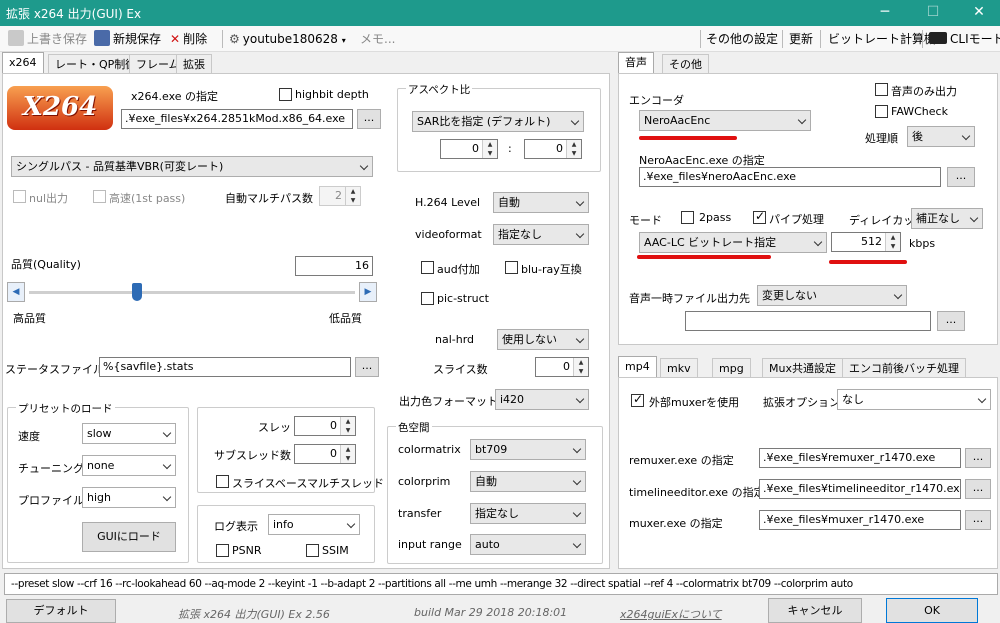 The height and width of the screenshot is (623, 1000). What do you see at coordinates (192, 166) in the screenshot?
I see `encode-mode-select: シングルパス - 品質基準VBR(可変レート)` at bounding box center [192, 166].